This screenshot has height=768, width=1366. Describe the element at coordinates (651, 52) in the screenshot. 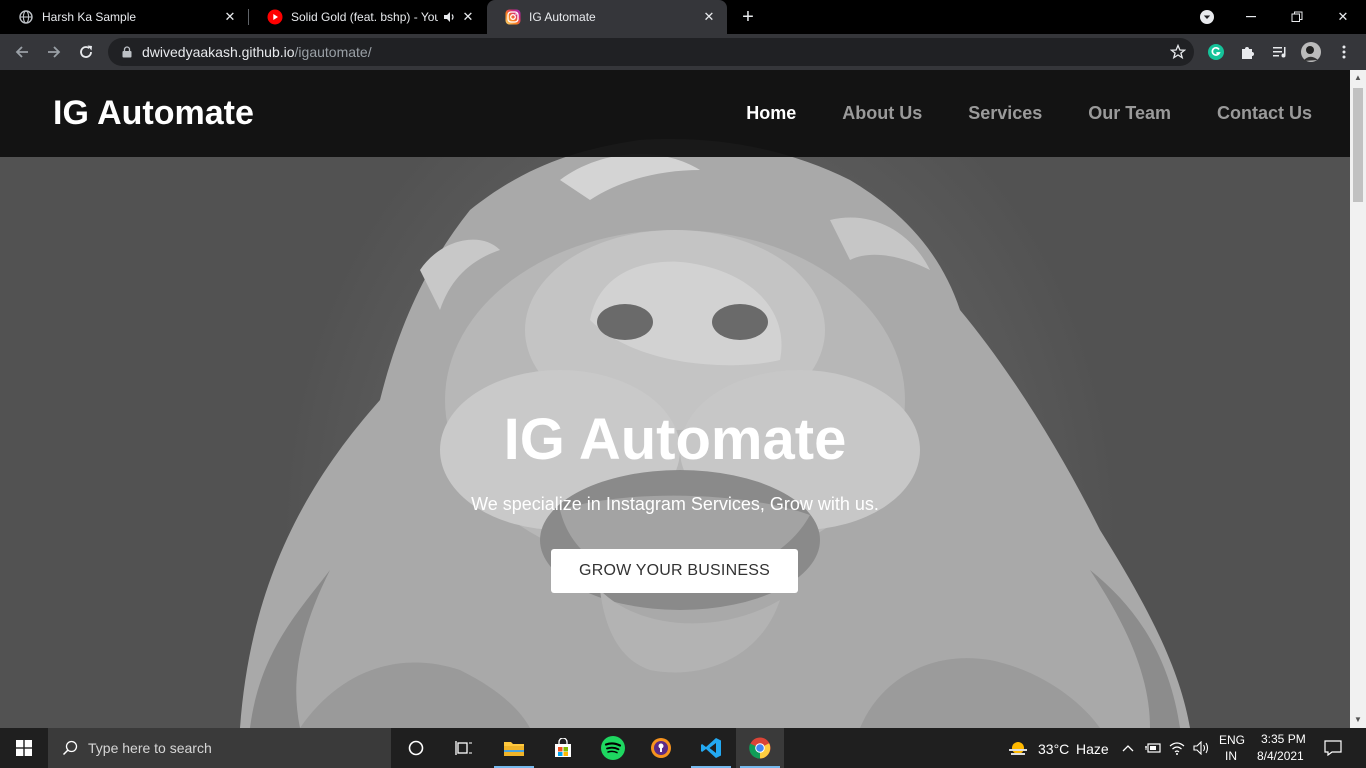

I see `address-bar: dwivedyaakash.github.io/igautomate/` at that location.